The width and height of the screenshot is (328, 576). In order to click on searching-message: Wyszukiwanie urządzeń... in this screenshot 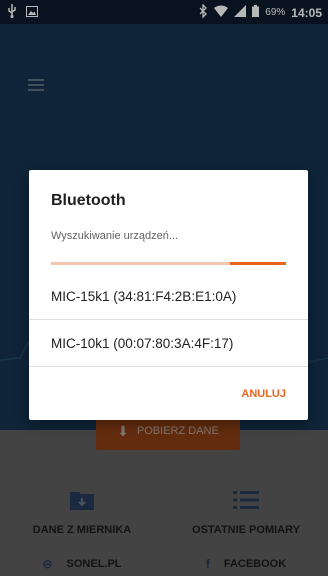, I will do `click(115, 236)`.